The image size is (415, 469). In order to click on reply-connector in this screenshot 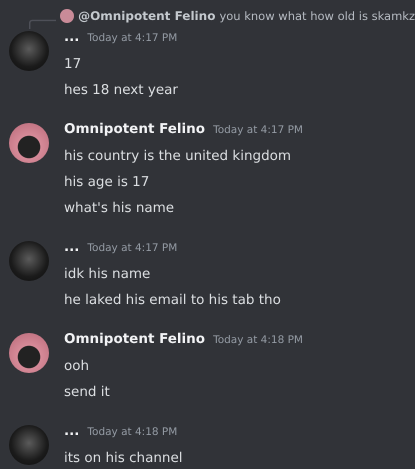, I will do `click(42, 24)`.